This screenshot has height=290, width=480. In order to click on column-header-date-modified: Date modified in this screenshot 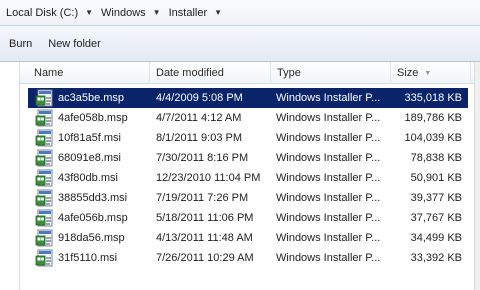, I will do `click(210, 73)`.